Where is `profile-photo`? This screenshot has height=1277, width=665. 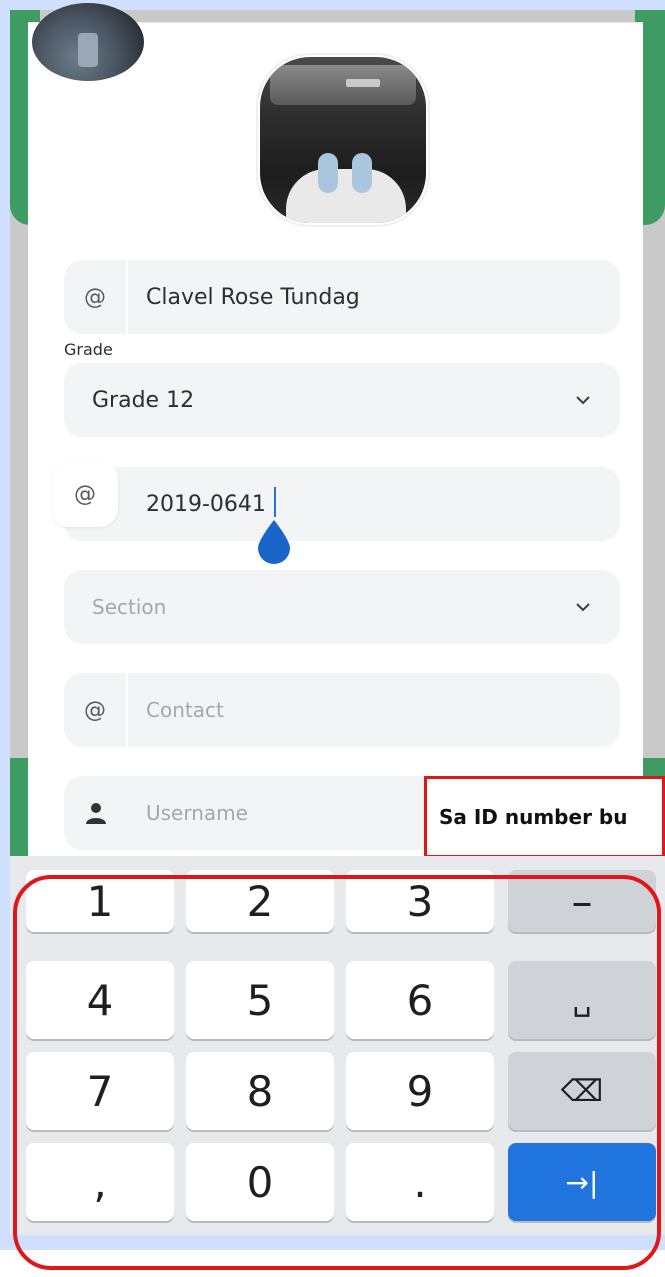 profile-photo is located at coordinates (343, 140).